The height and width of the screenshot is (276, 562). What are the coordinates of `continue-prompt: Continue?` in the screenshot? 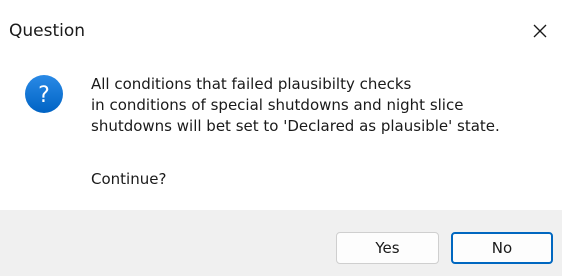 It's located at (129, 179).